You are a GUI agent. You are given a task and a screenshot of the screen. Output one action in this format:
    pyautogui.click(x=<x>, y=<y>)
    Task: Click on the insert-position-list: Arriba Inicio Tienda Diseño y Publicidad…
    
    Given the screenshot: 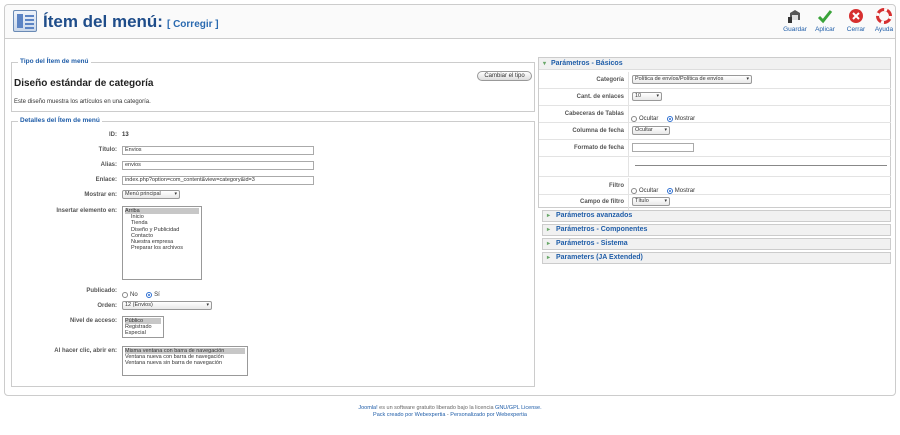 What is the action you would take?
    pyautogui.click(x=162, y=243)
    